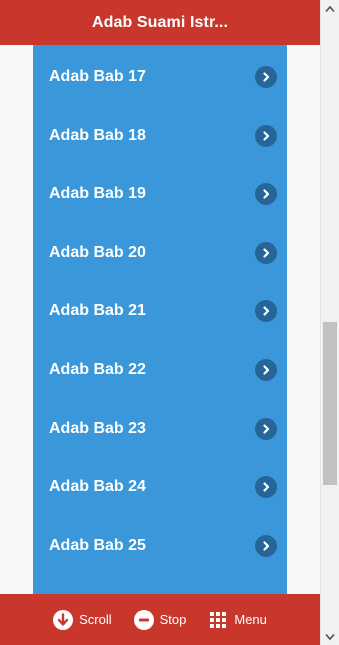 The image size is (339, 645). Describe the element at coordinates (160, 253) in the screenshot. I see `list-item-bab-20: Adab Bab 20` at that location.